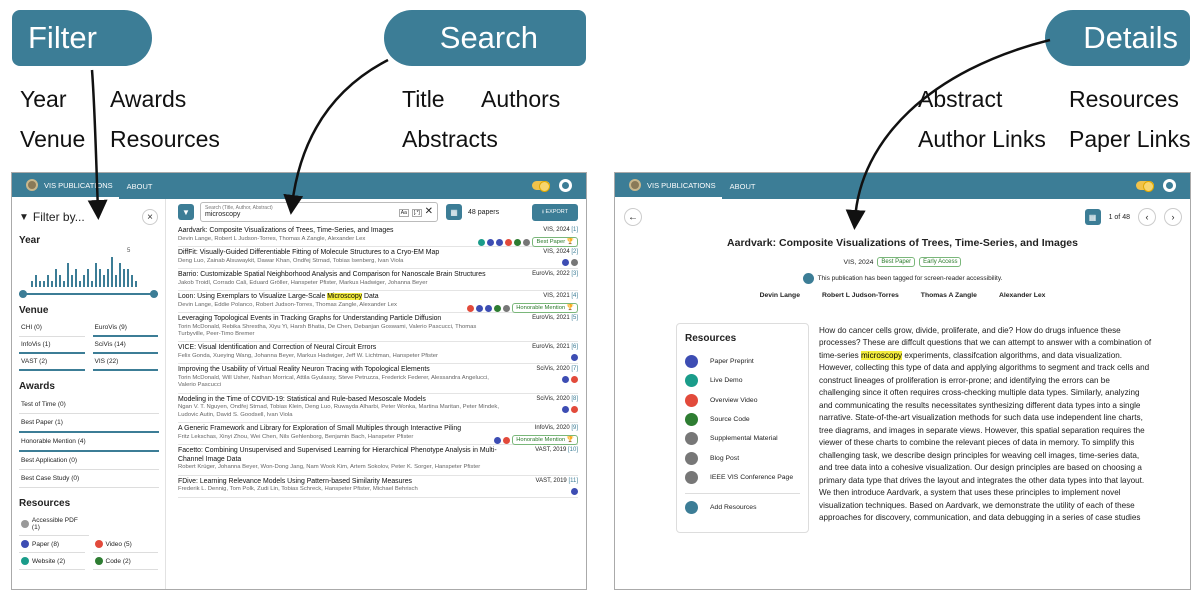 The height and width of the screenshot is (600, 1200). I want to click on venue-filter-item: SciVis (14), so click(125, 345).